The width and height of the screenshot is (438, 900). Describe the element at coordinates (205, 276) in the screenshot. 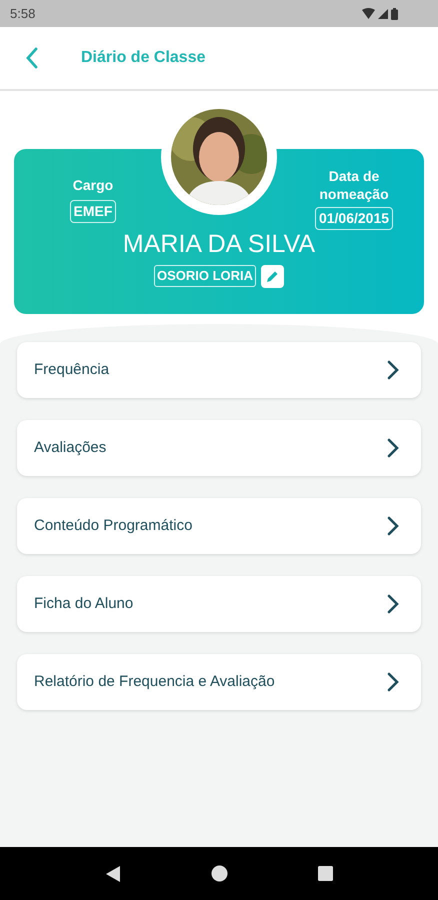

I see `school-name: OSORIO LORIA` at that location.